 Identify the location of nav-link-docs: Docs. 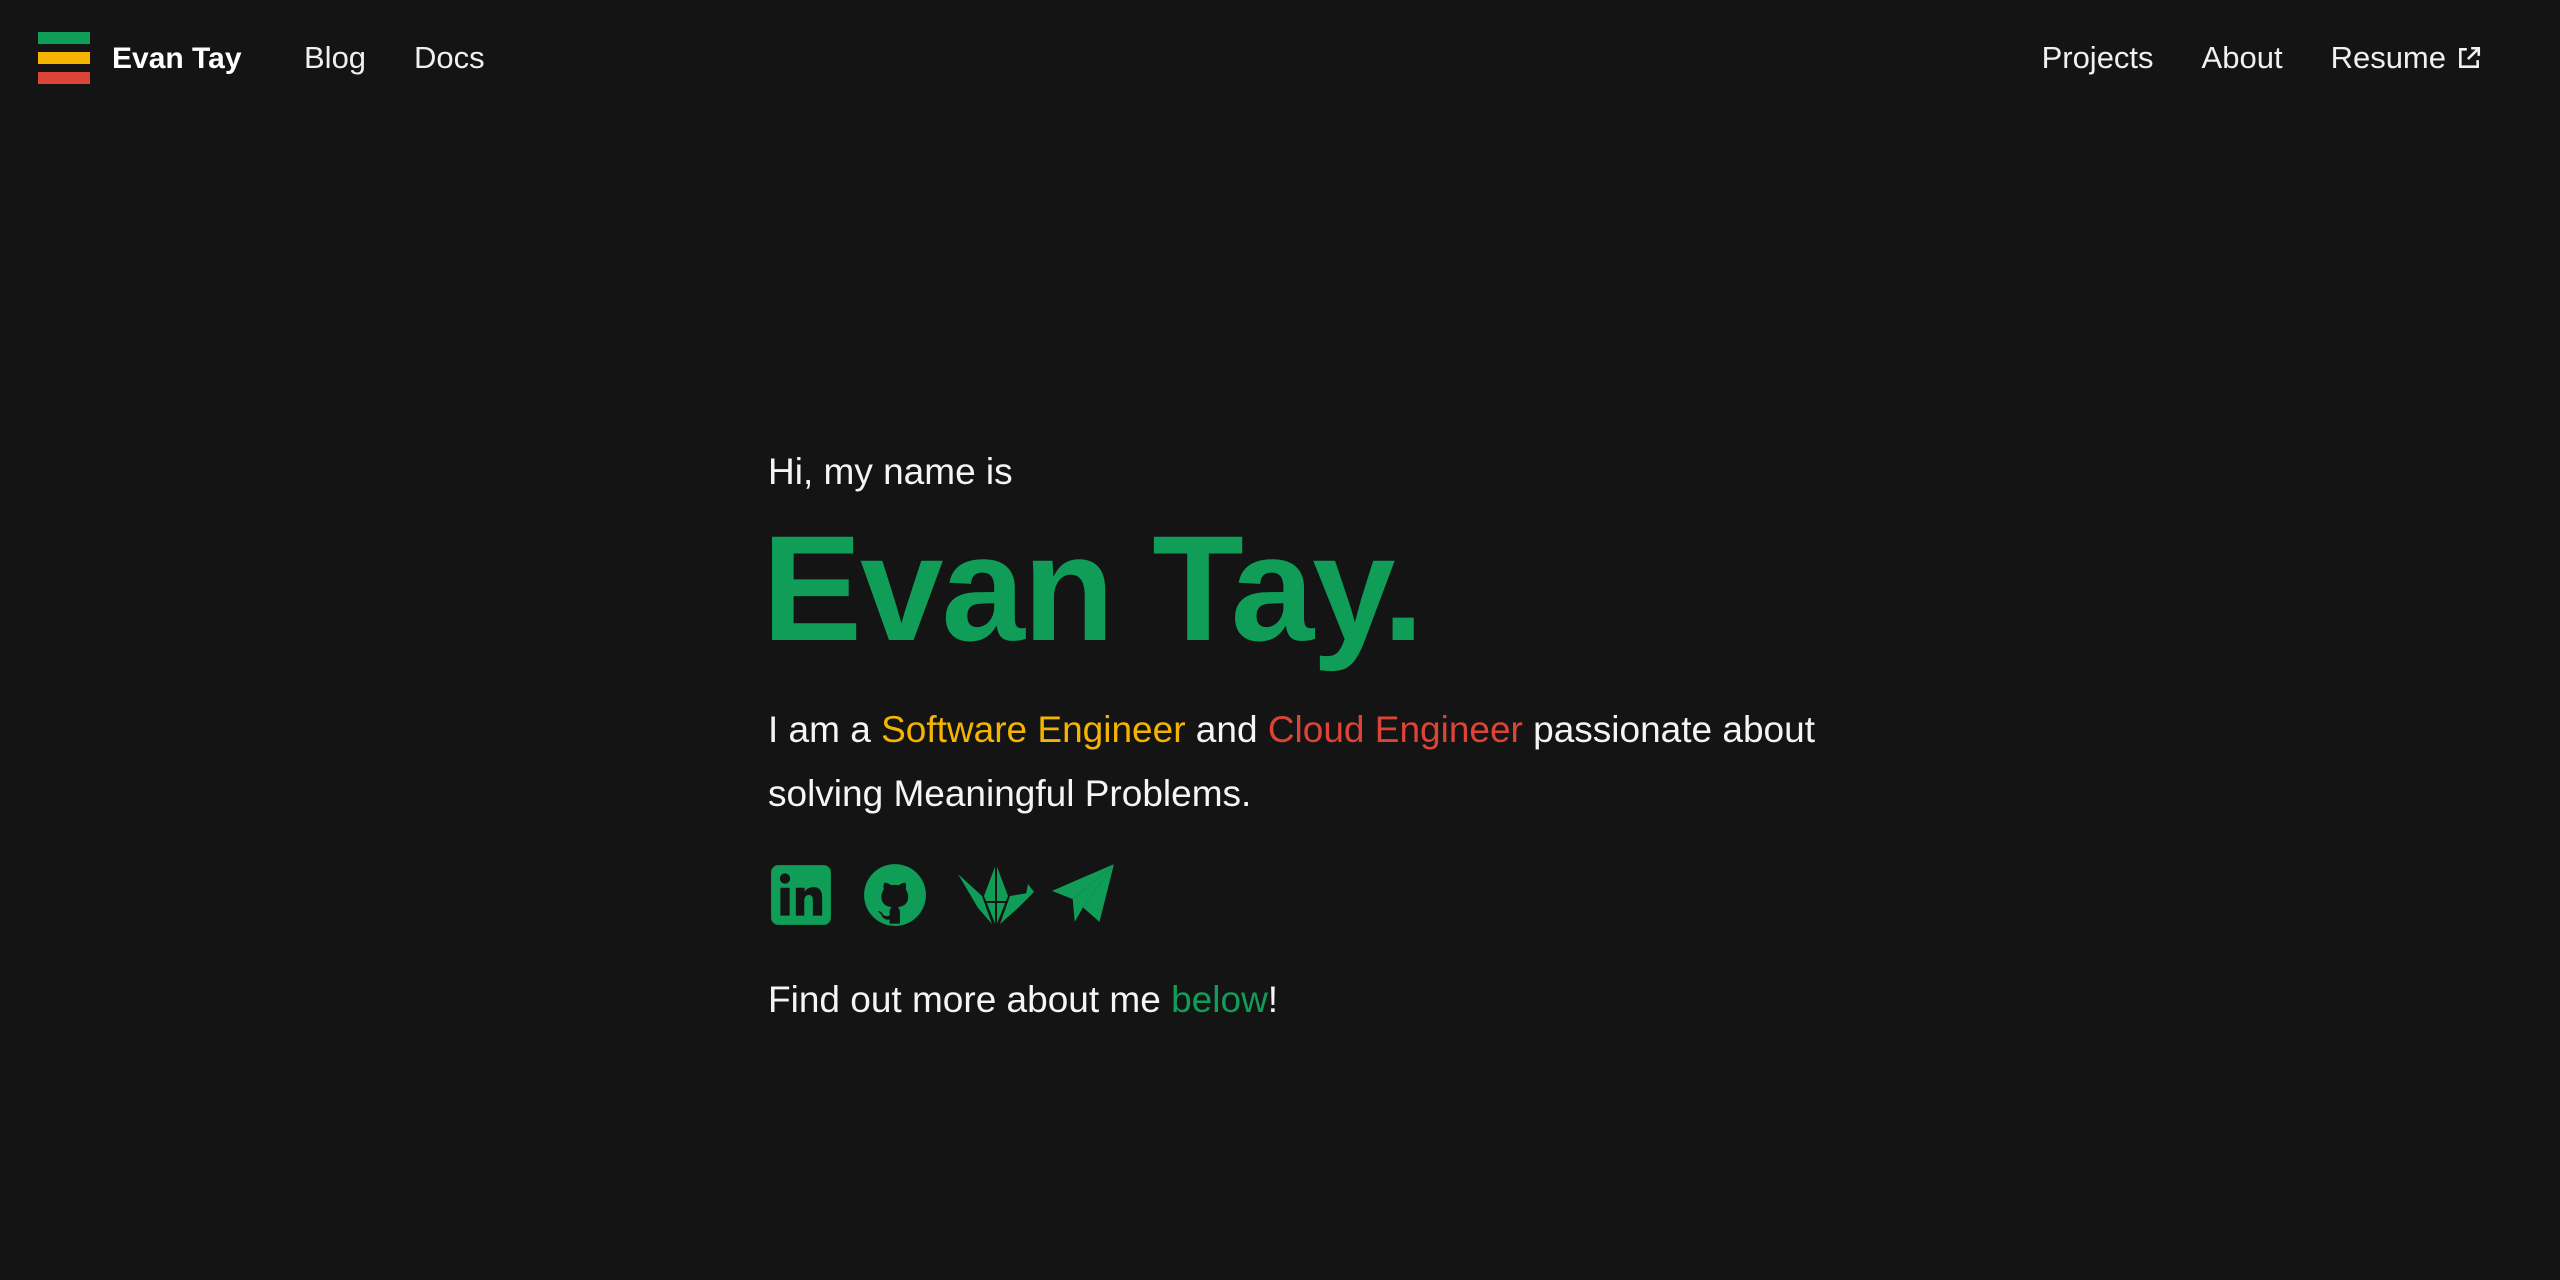
(449, 58).